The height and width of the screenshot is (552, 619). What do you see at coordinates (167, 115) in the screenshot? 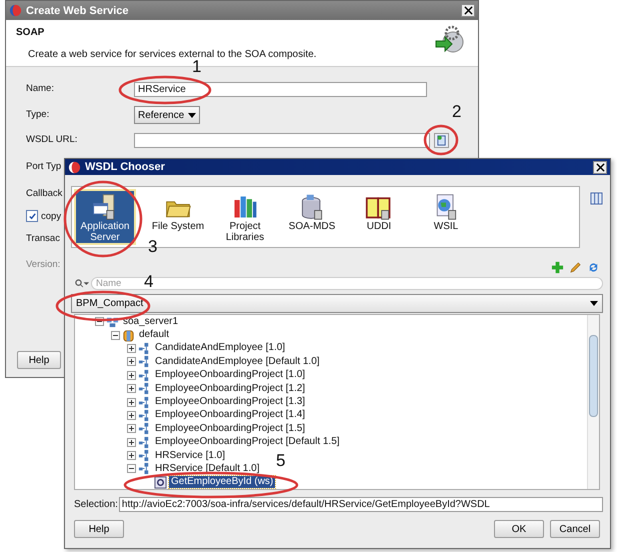
I see `type-dropdown: Reference` at bounding box center [167, 115].